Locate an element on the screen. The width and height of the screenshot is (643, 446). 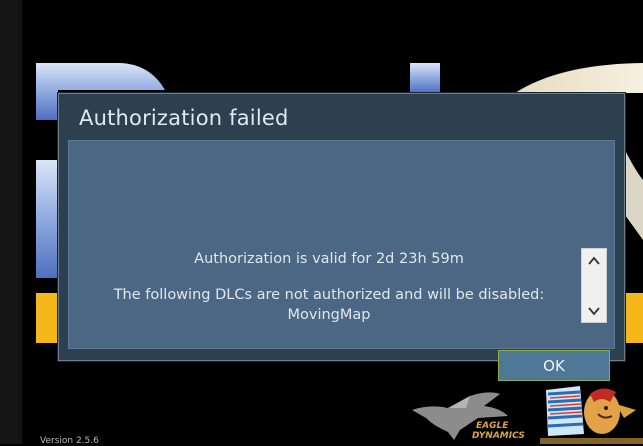
chief-emblem-logo is located at coordinates (591, 415).